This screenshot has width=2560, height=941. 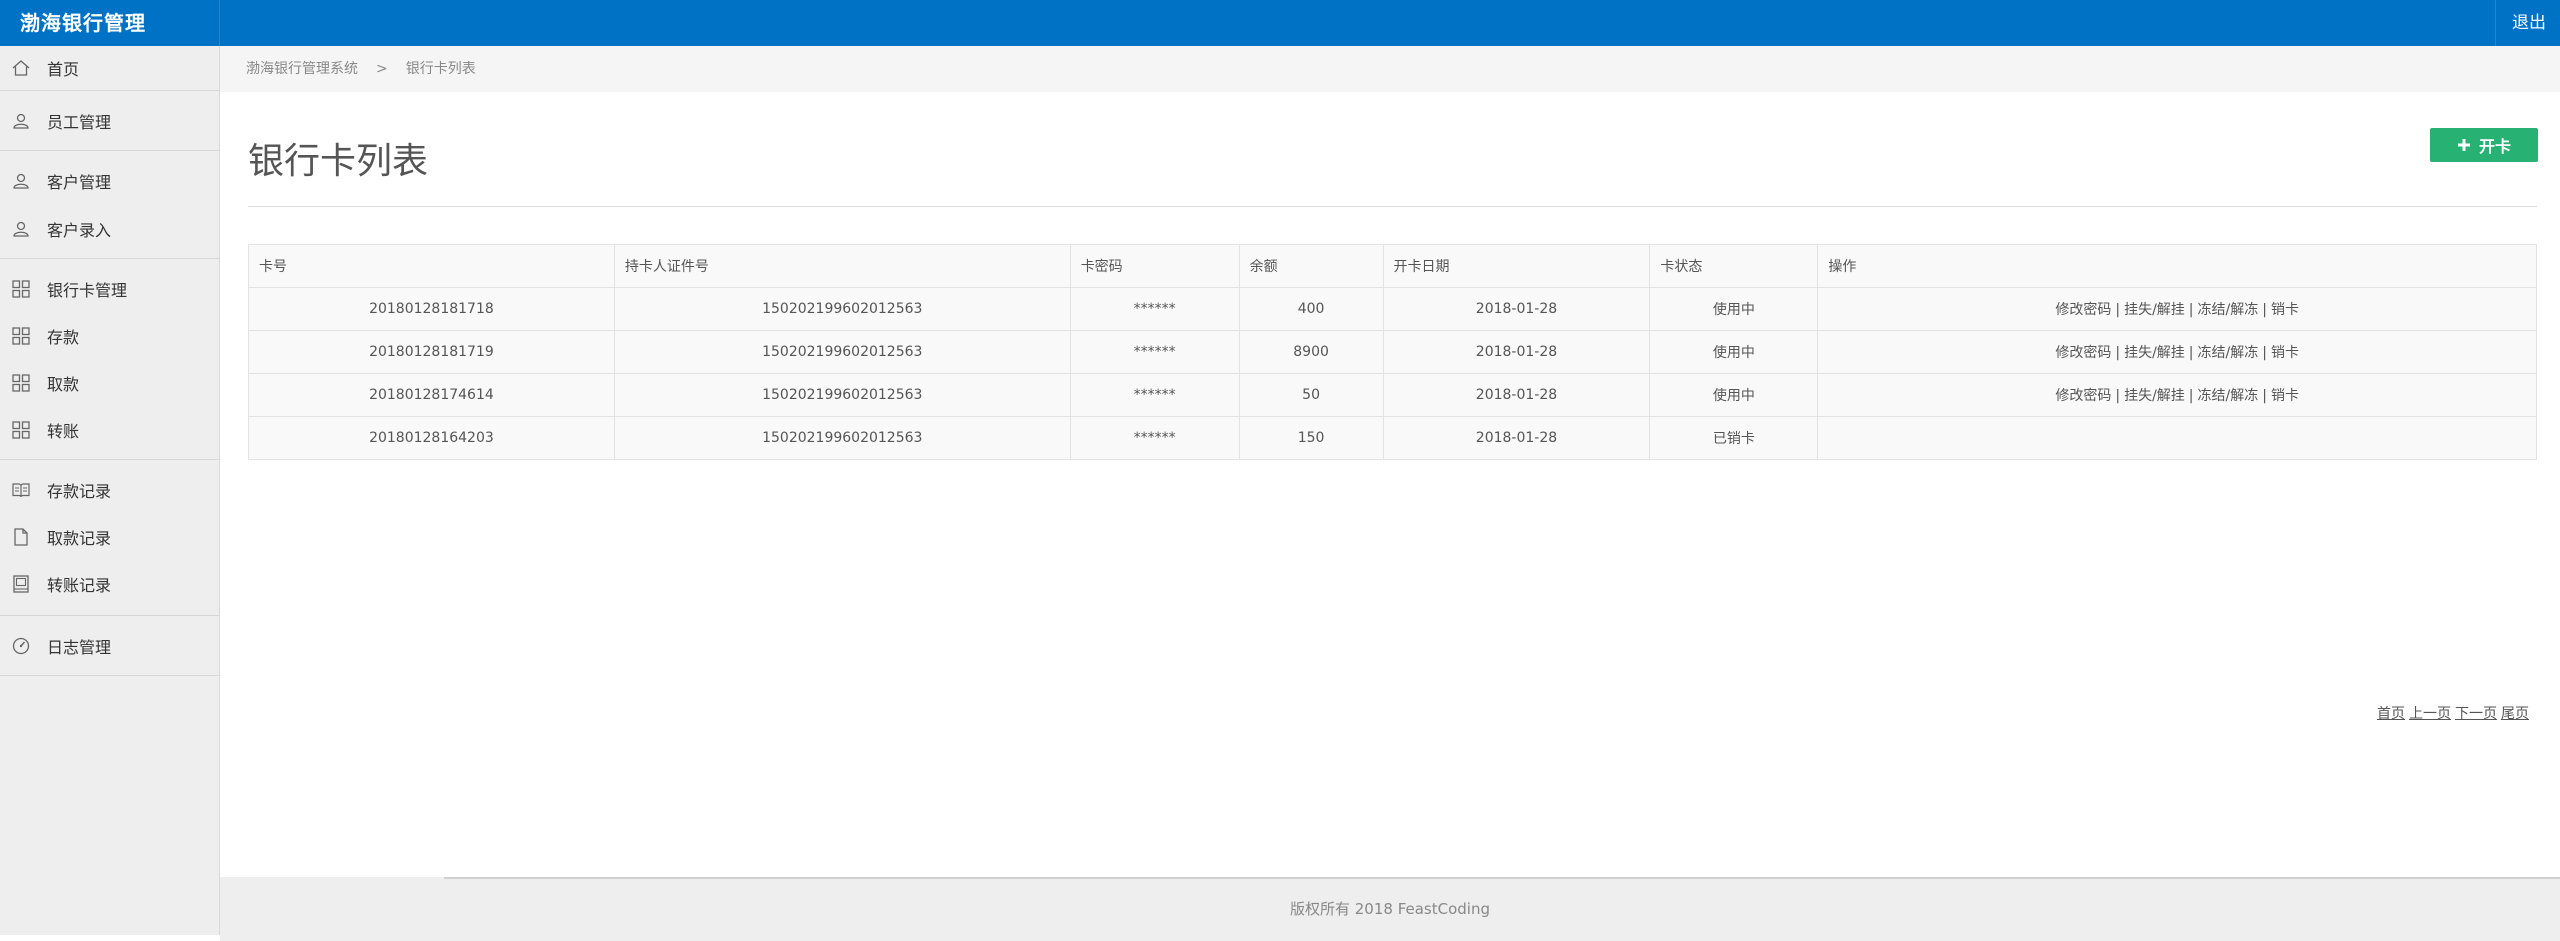 What do you see at coordinates (109, 289) in the screenshot?
I see `sidebar-item-cards: 银行卡管理` at bounding box center [109, 289].